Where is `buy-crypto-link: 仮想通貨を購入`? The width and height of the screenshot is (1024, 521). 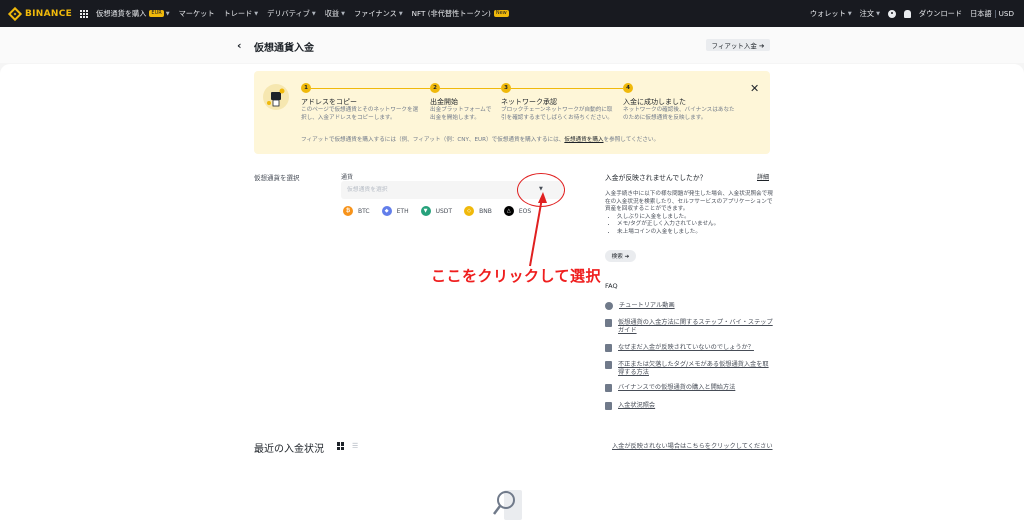
buy-crypto-link: 仮想通貨を購入 is located at coordinates (583, 140).